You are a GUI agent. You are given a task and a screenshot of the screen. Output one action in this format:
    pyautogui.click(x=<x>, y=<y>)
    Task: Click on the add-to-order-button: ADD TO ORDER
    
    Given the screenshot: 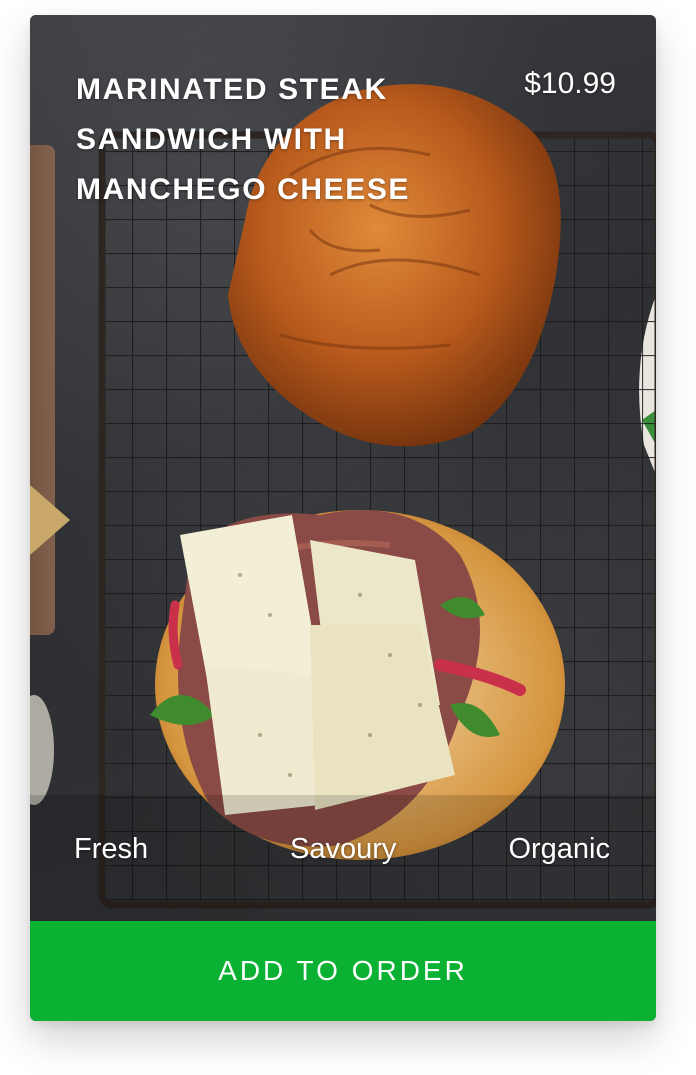 What is the action you would take?
    pyautogui.click(x=343, y=971)
    